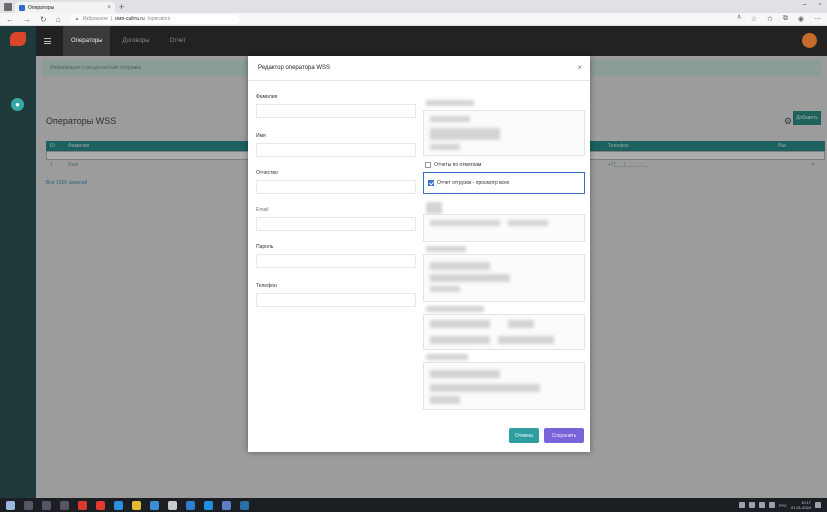 This screenshot has height=512, width=827. What do you see at coordinates (805, 4) in the screenshot?
I see `minimize-icon: –` at bounding box center [805, 4].